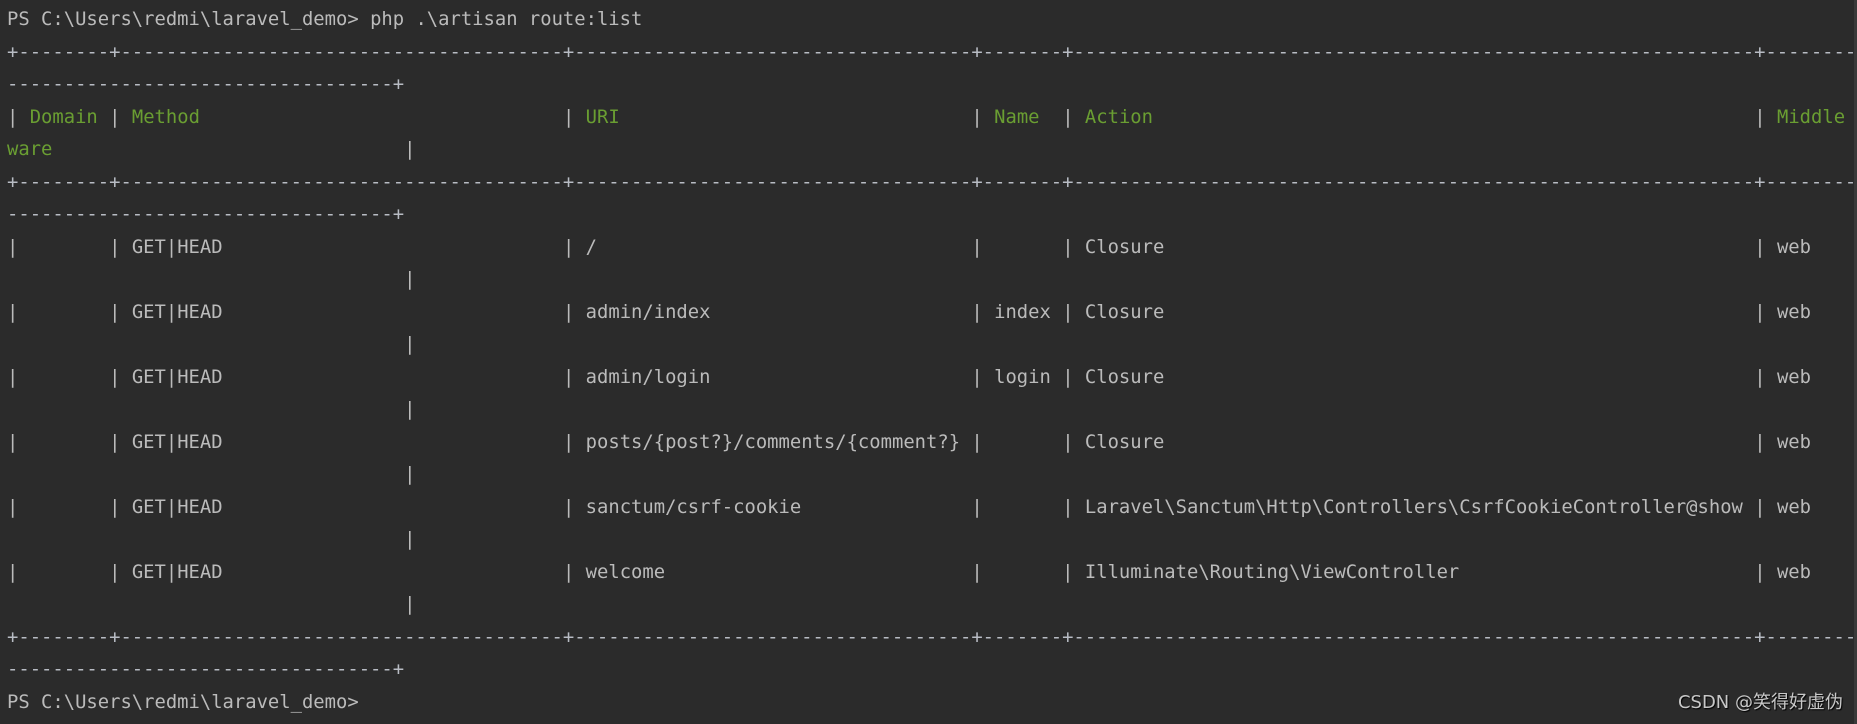 The height and width of the screenshot is (724, 1857). What do you see at coordinates (648, 312) in the screenshot?
I see `cell-uri: admin/index` at bounding box center [648, 312].